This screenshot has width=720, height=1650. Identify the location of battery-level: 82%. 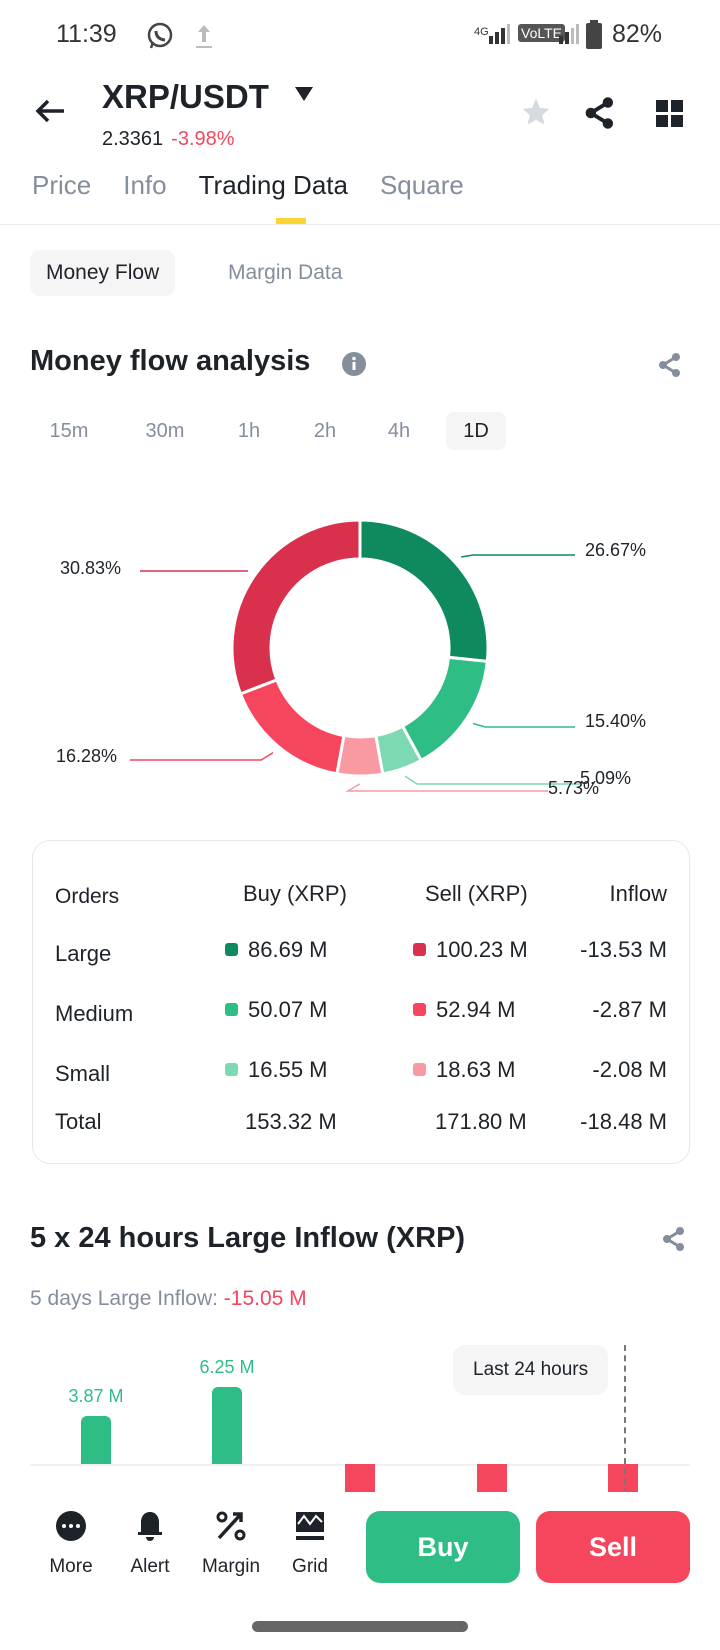
(637, 34).